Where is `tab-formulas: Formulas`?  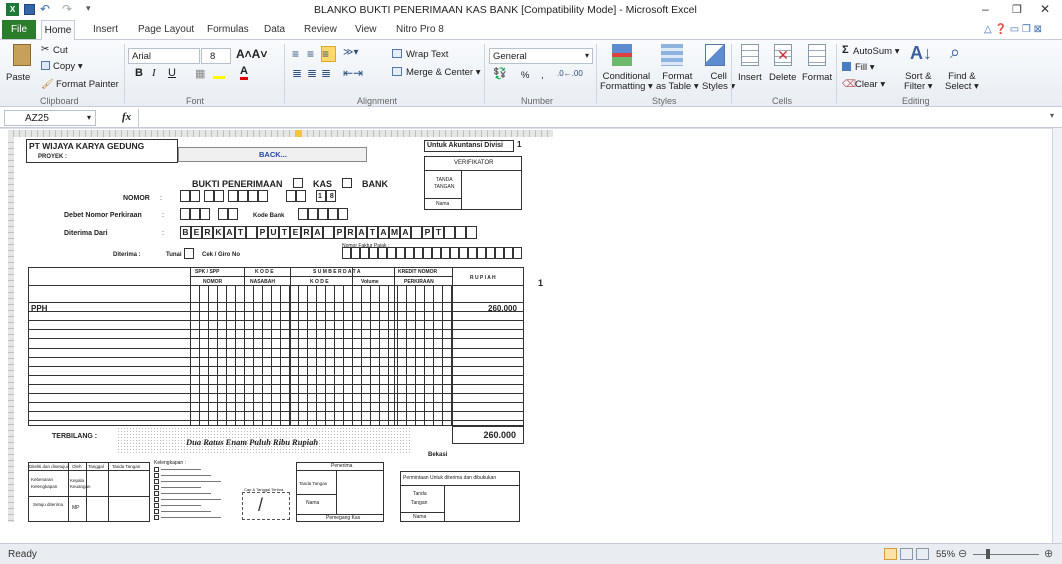
tab-formulas: Formulas is located at coordinates (228, 29).